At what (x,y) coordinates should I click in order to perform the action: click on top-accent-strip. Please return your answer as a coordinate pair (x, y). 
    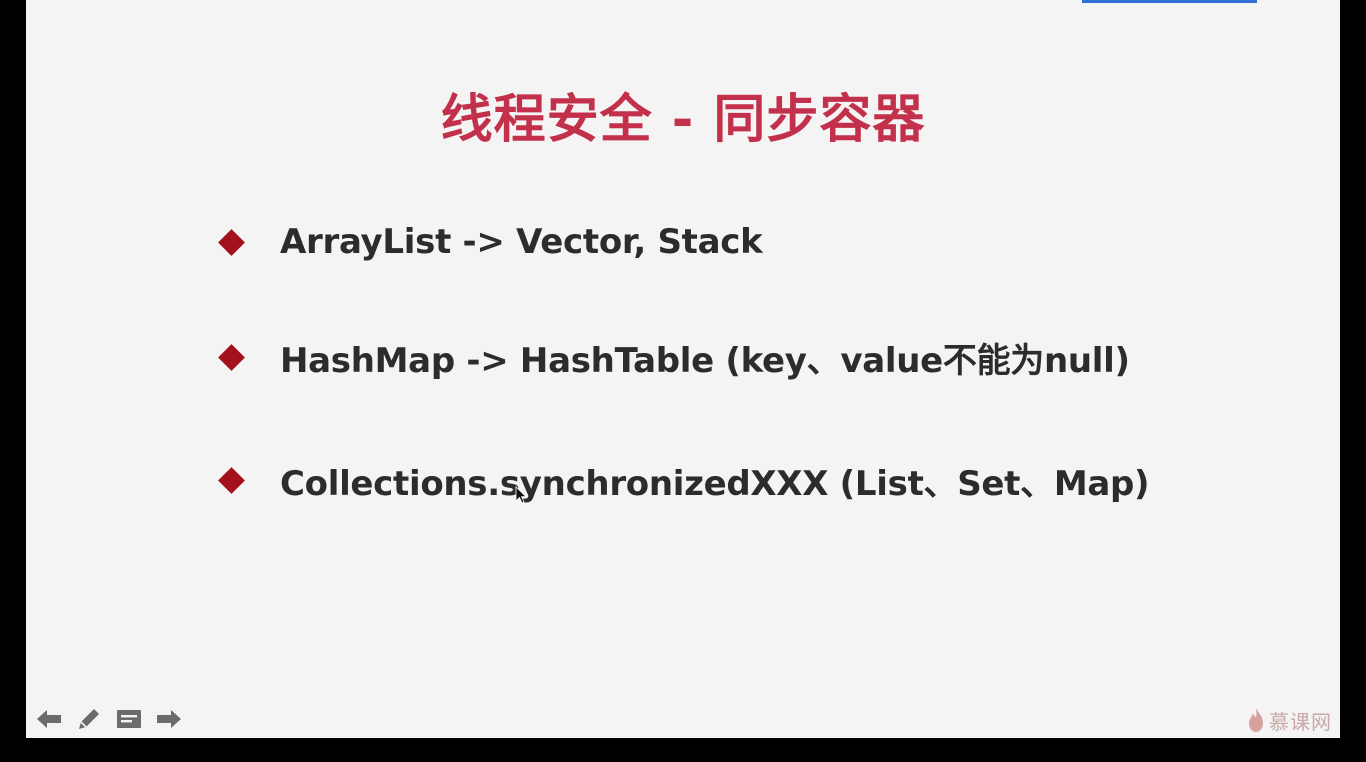
    Looking at the image, I should click on (1169, 1).